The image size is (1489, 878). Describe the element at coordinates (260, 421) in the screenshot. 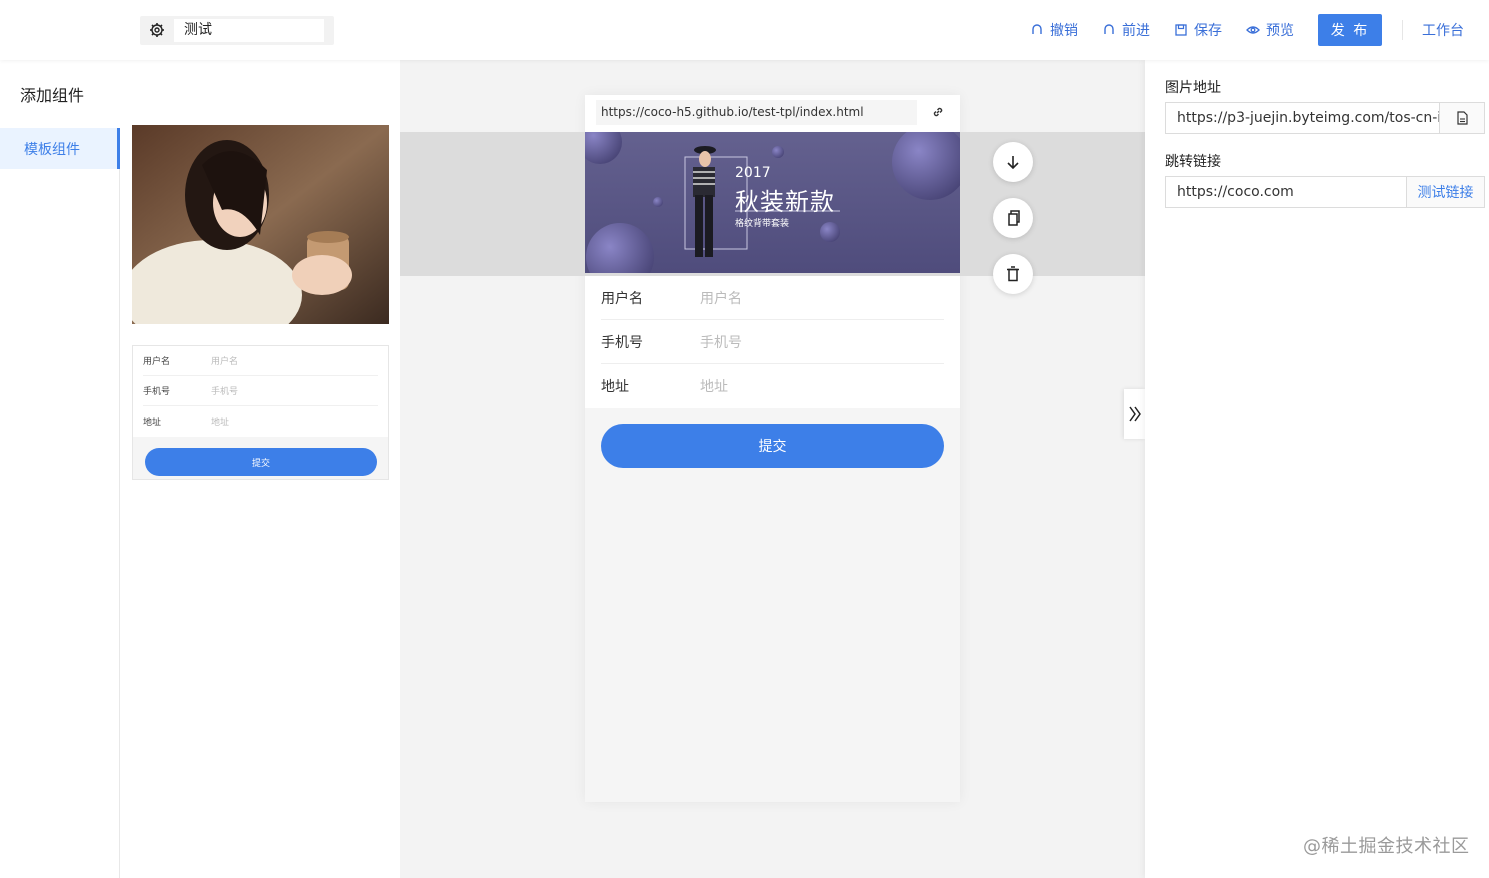

I see `template-form-row: 地址 地址` at that location.